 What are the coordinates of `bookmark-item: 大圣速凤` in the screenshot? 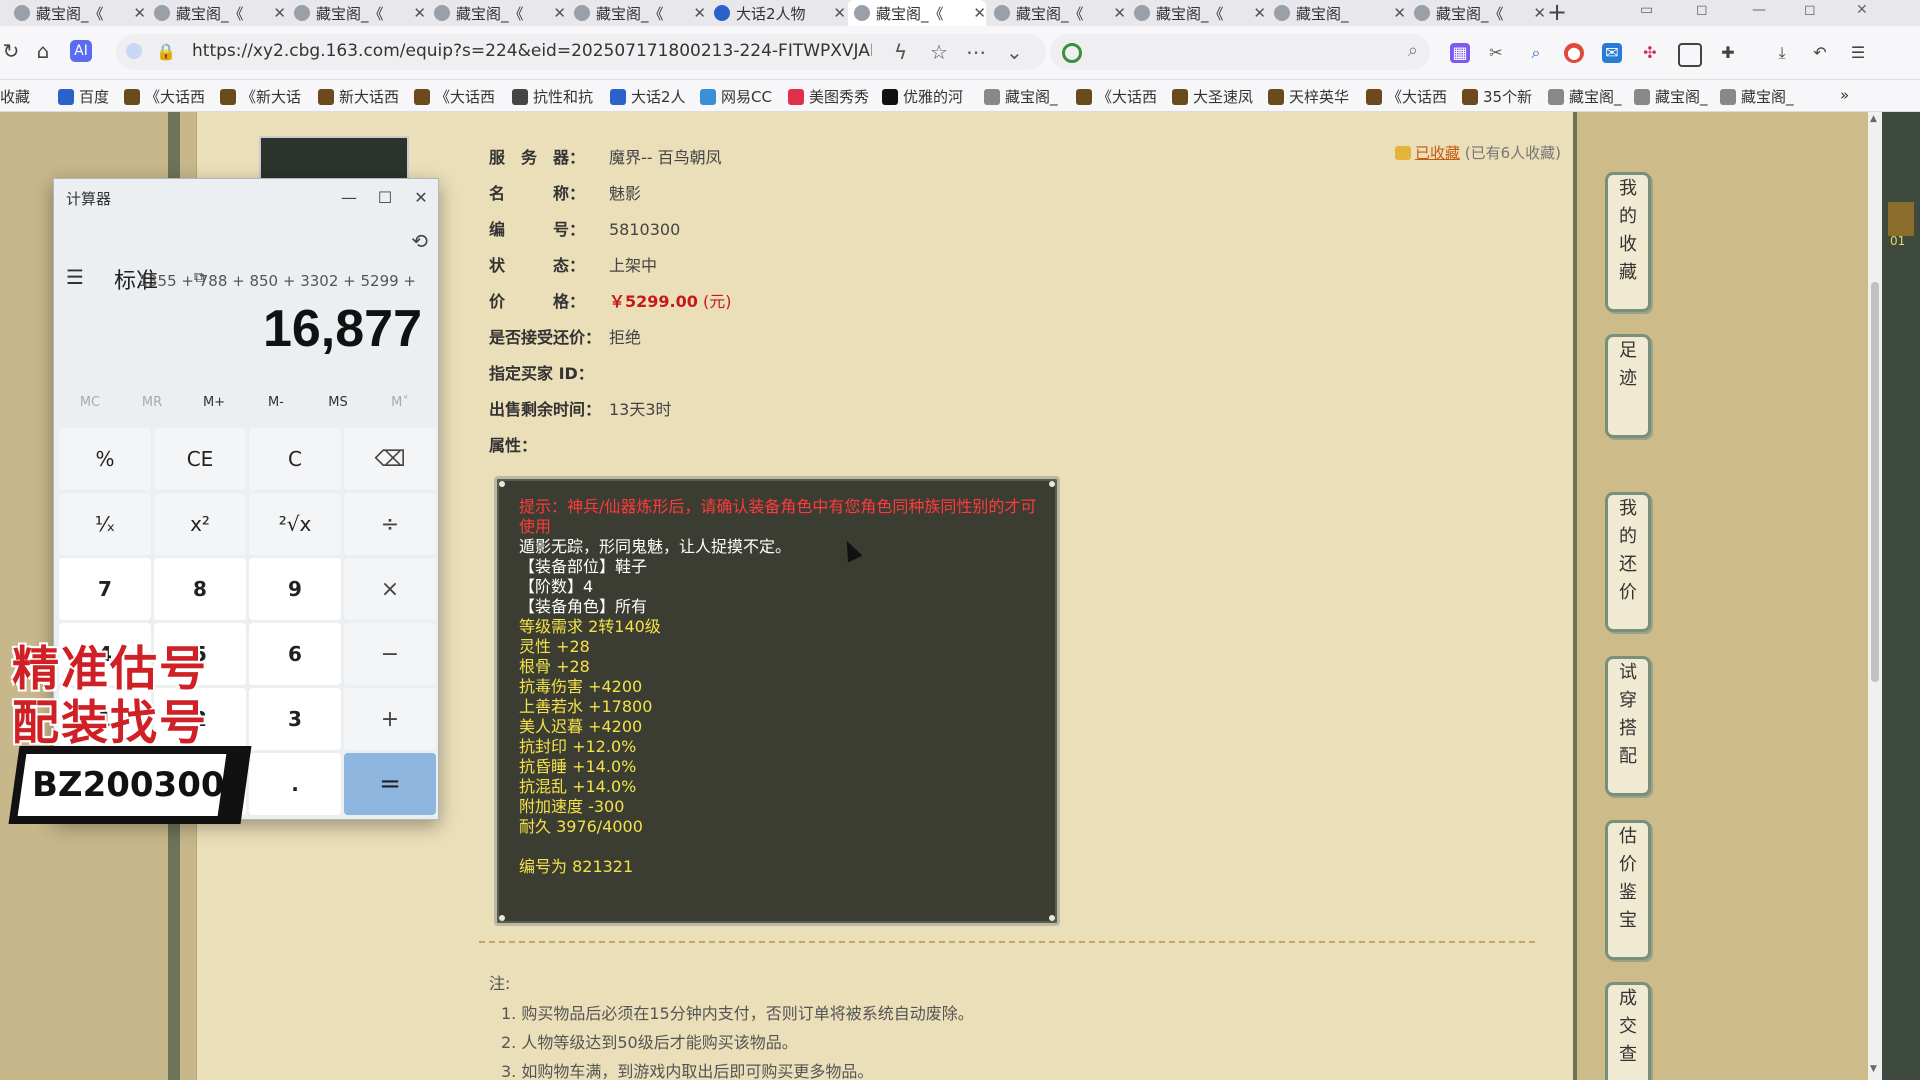 It's located at (1212, 96).